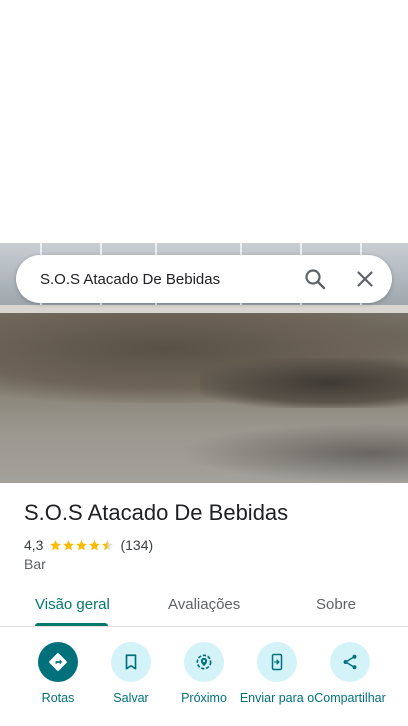 The image size is (408, 726). I want to click on directions-button: Rotas, so click(58, 674).